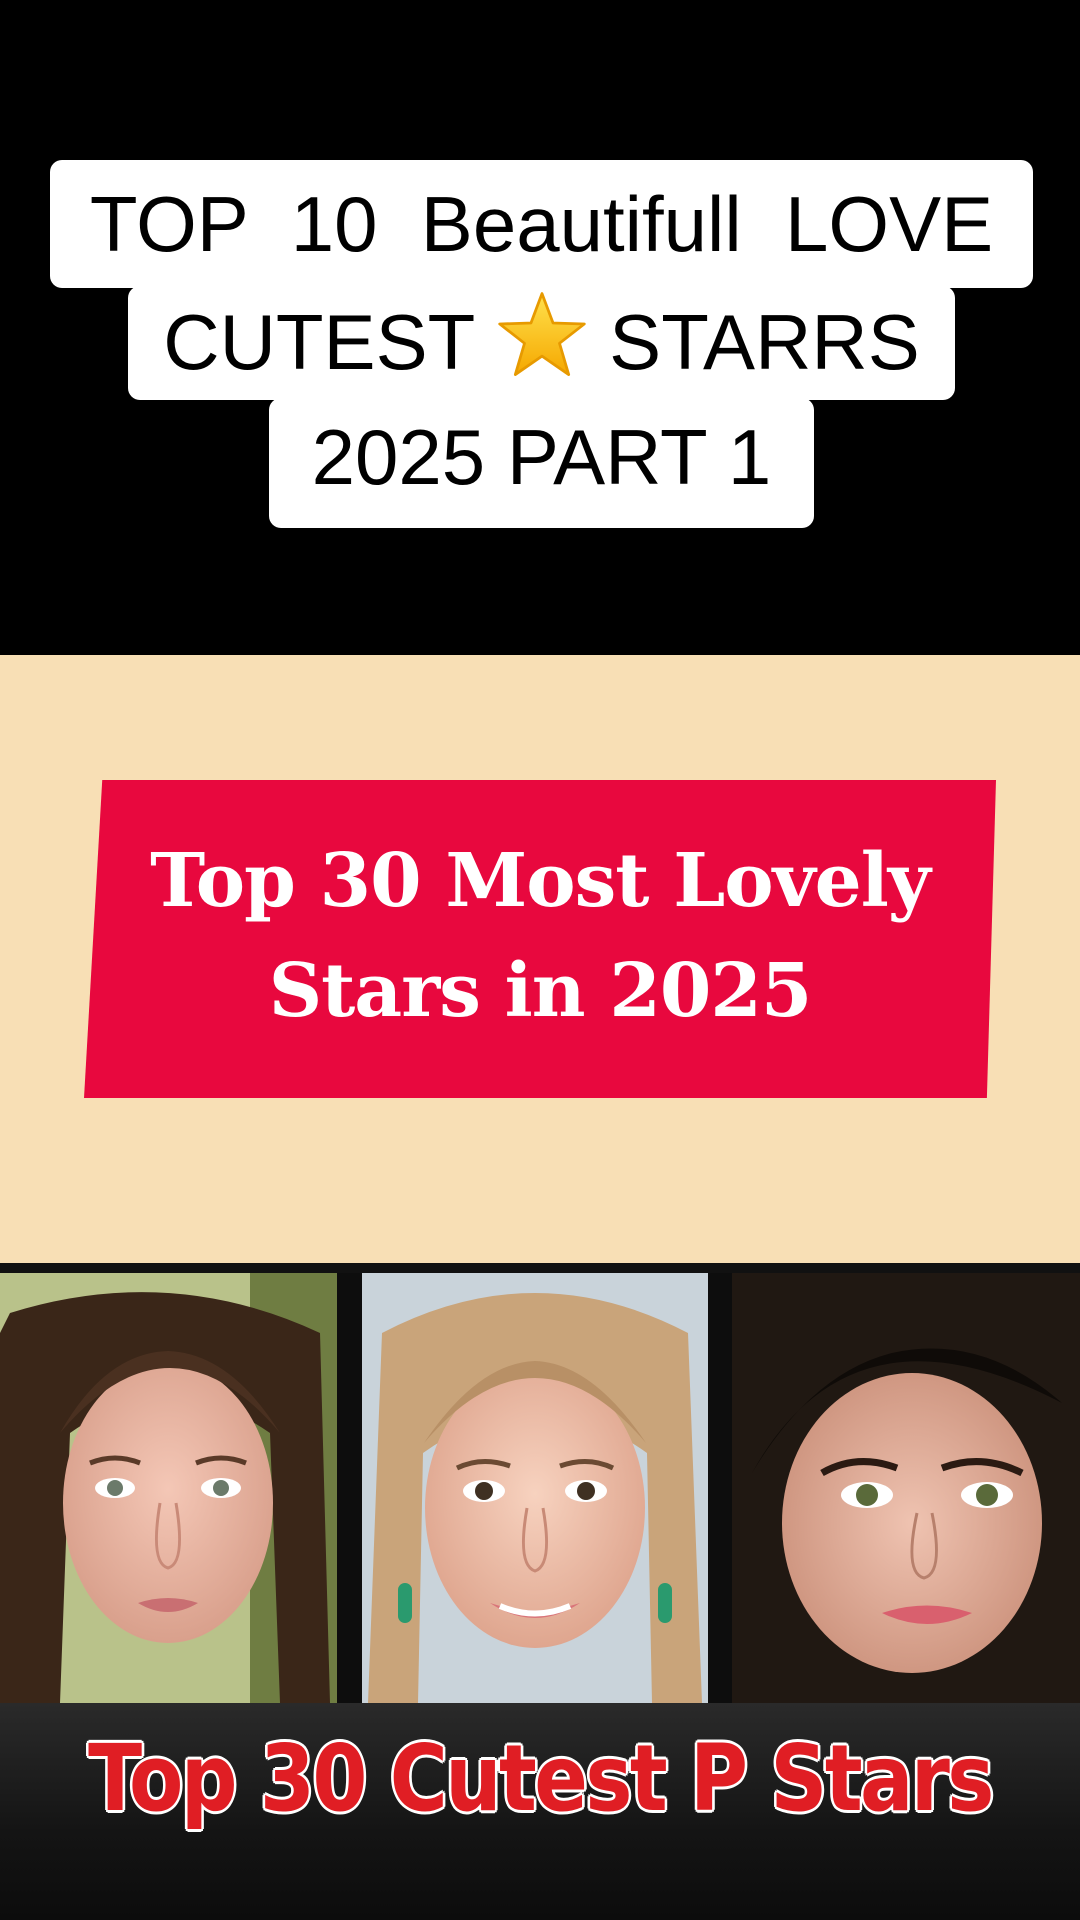  What do you see at coordinates (168, 1488) in the screenshot?
I see `portrait-dark-hair` at bounding box center [168, 1488].